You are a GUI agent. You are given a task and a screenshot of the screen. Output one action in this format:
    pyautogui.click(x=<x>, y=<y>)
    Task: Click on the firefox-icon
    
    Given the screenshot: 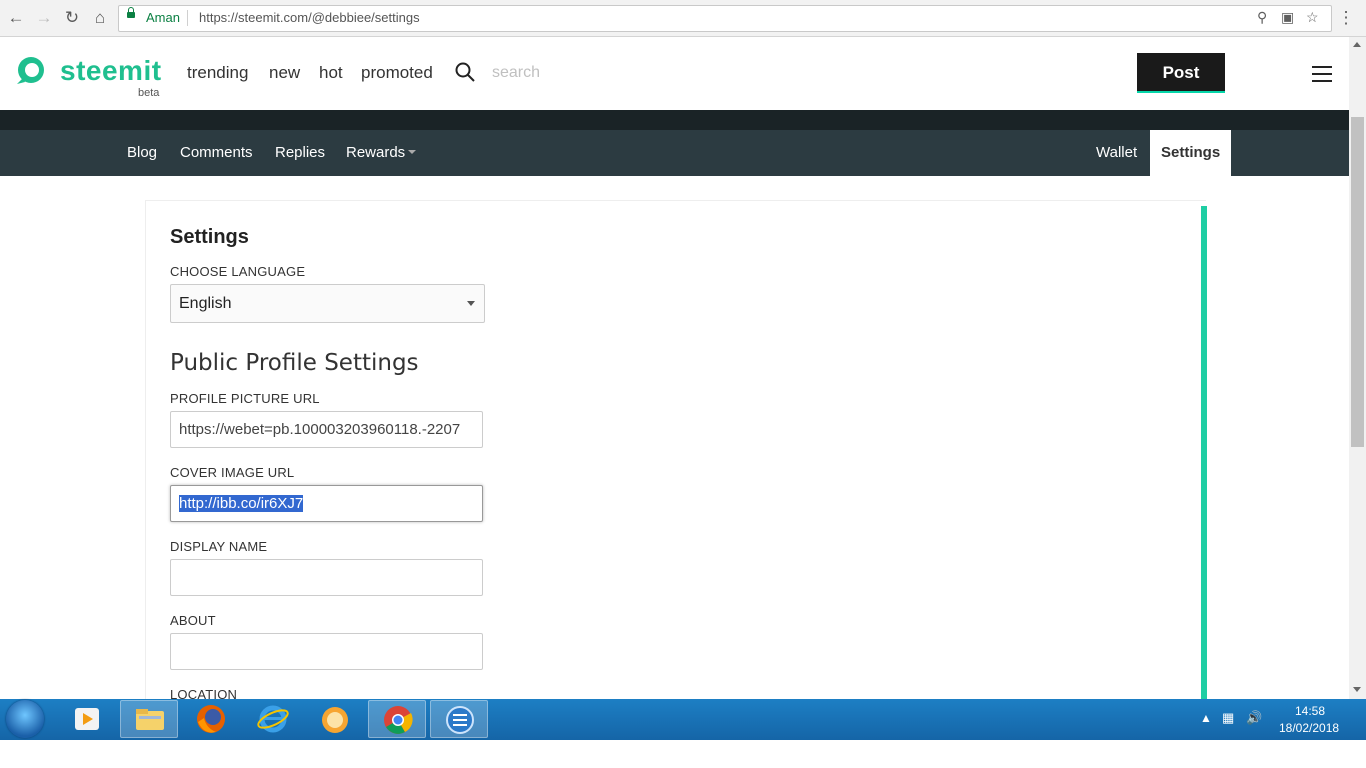 What is the action you would take?
    pyautogui.click(x=211, y=719)
    